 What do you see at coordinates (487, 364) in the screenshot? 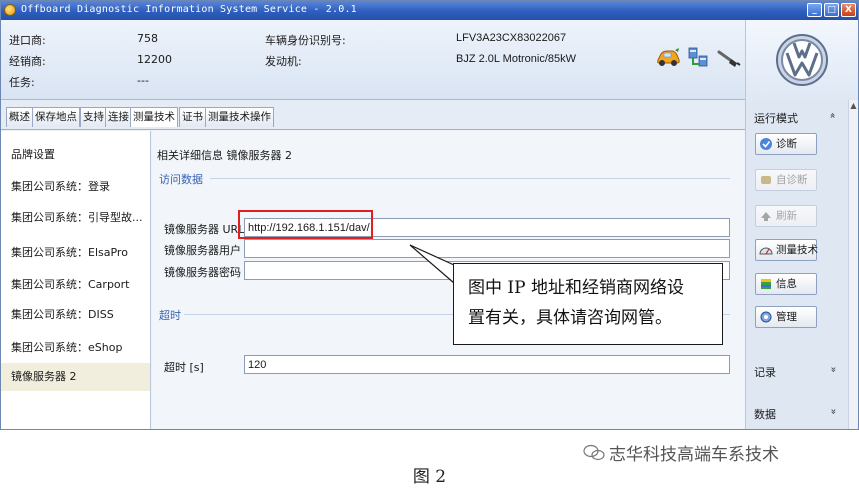
I see `timeout-input` at bounding box center [487, 364].